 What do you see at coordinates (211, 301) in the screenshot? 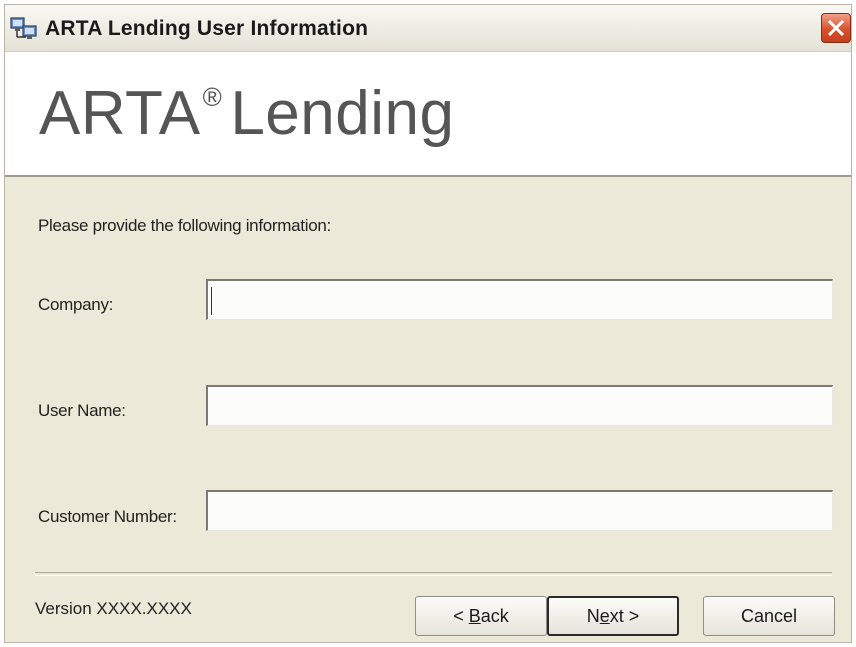
I see `text-cursor` at bounding box center [211, 301].